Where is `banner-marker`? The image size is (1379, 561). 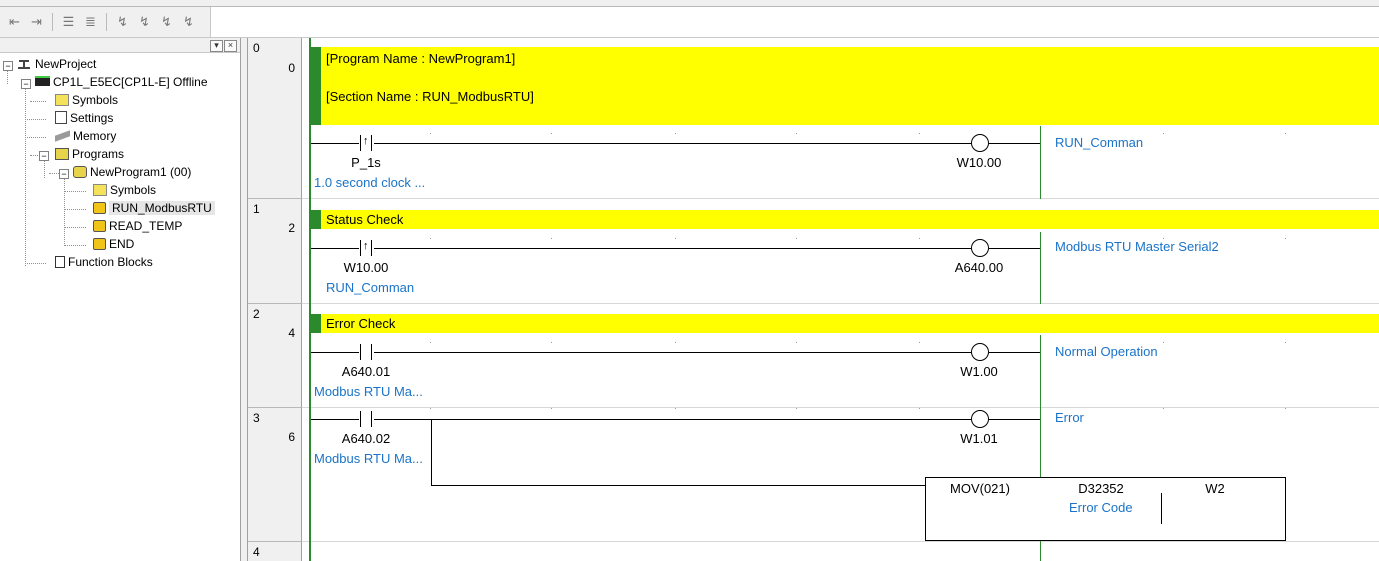 banner-marker is located at coordinates (316, 86).